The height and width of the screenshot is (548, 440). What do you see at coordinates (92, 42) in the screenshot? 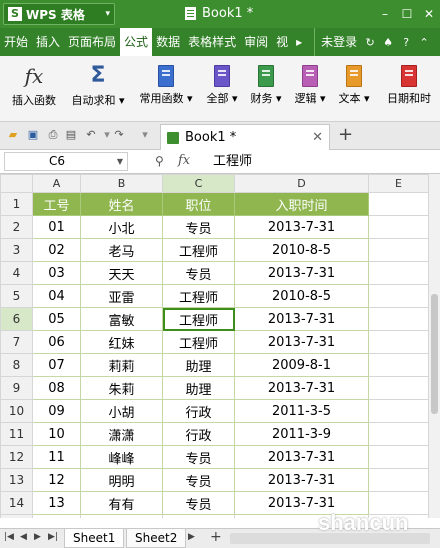
I see `tab-page-layout: 页面布局` at bounding box center [92, 42].